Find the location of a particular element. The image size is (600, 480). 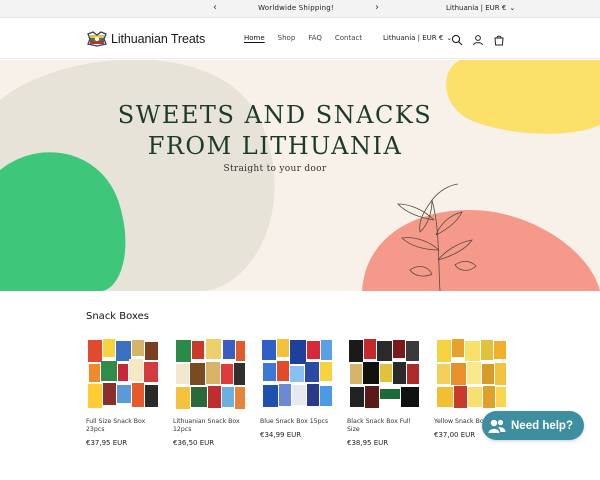

product-card: Full Size Snack Box 23pcs €37,95 EUR is located at coordinates (123, 392).